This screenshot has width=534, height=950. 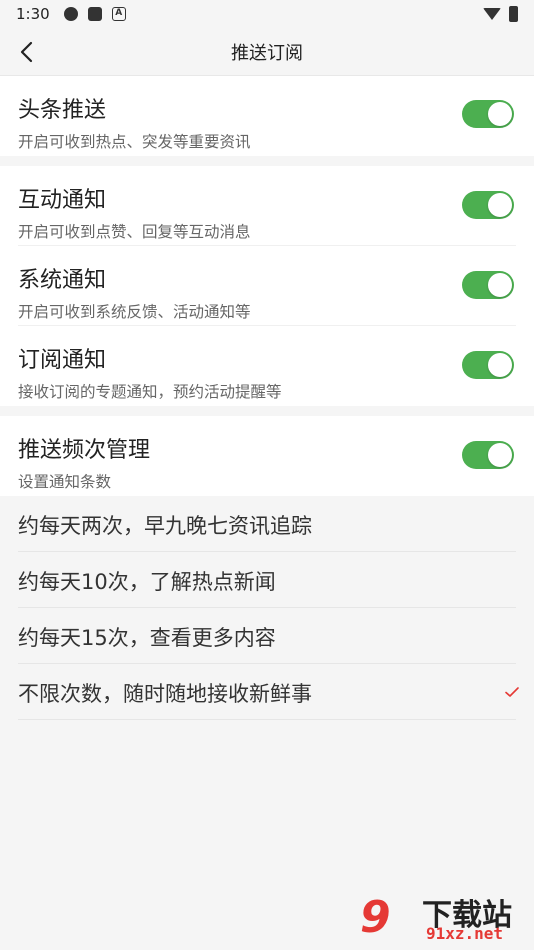 I want to click on frequency-option-text: 约每天15次，查看更多内容, so click(x=147, y=638).